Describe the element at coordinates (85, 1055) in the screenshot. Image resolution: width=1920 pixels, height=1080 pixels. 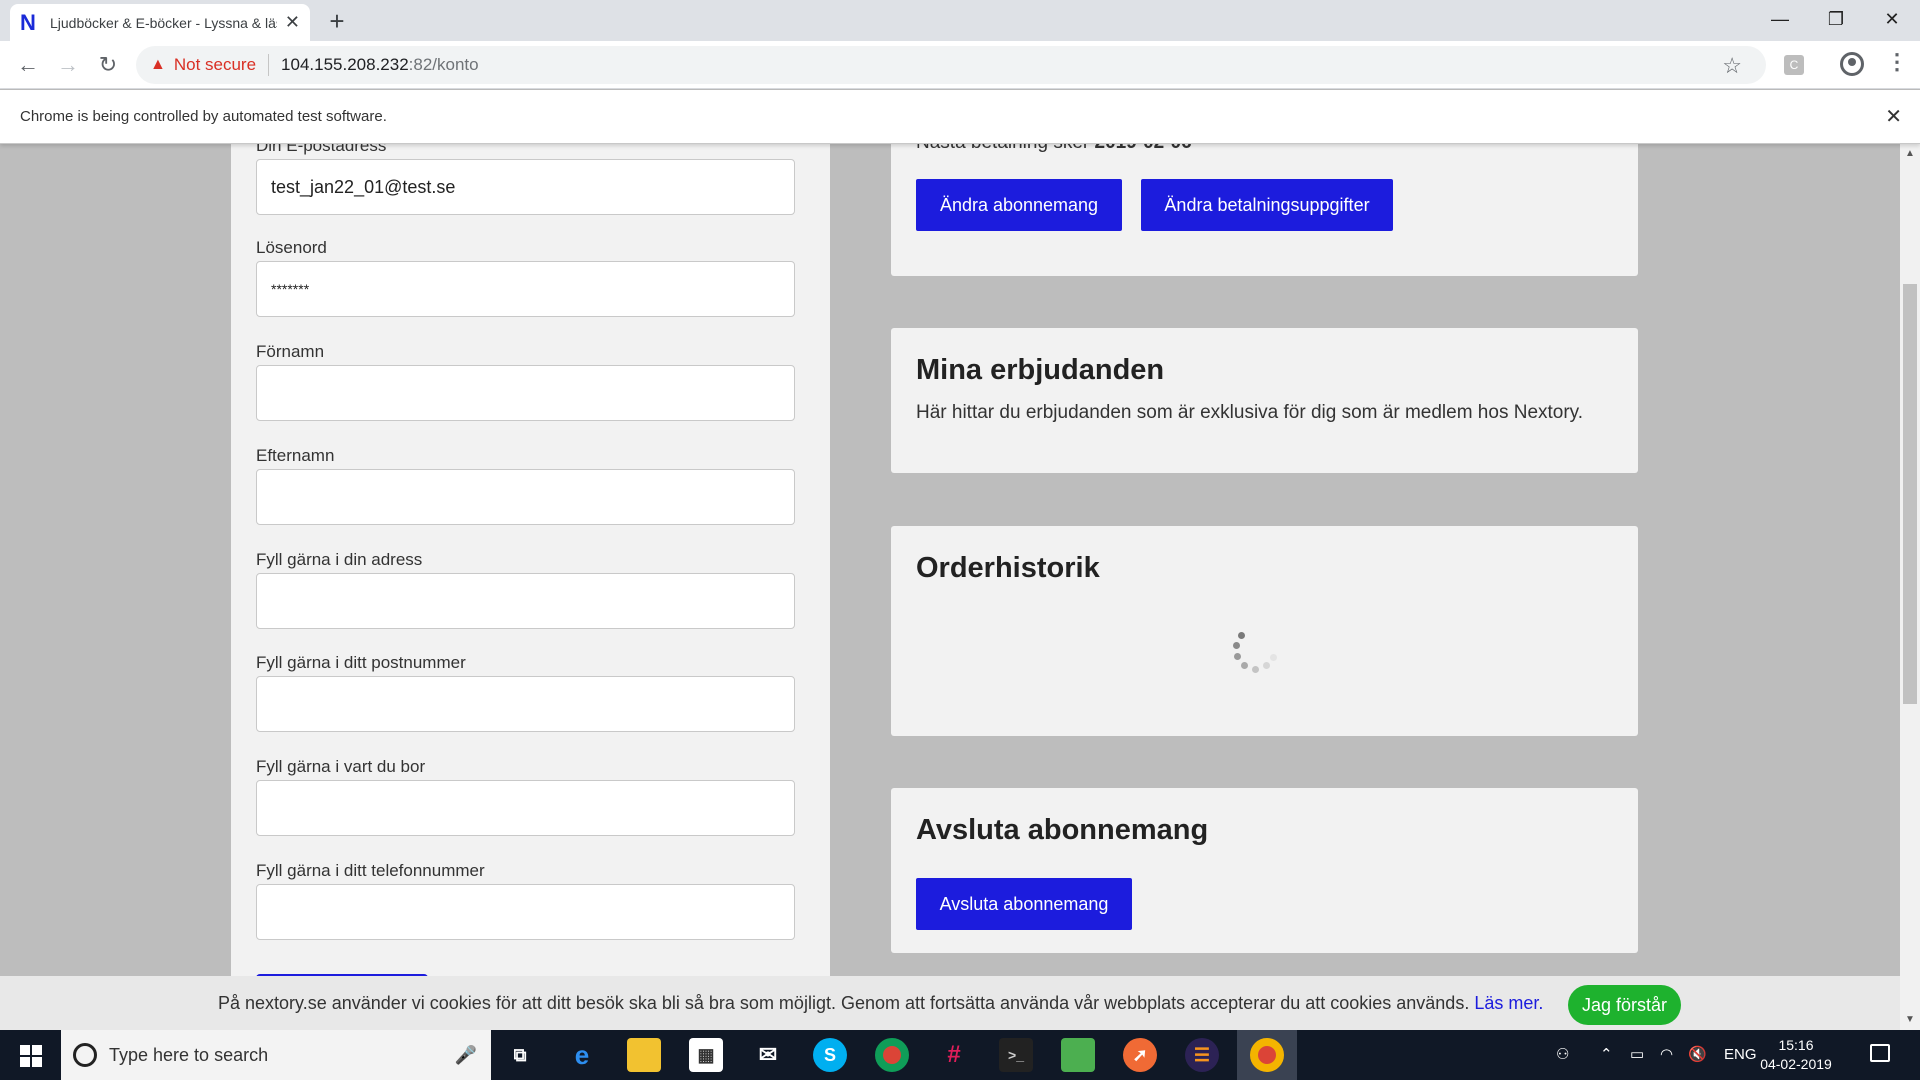
I see `cortana-icon` at that location.